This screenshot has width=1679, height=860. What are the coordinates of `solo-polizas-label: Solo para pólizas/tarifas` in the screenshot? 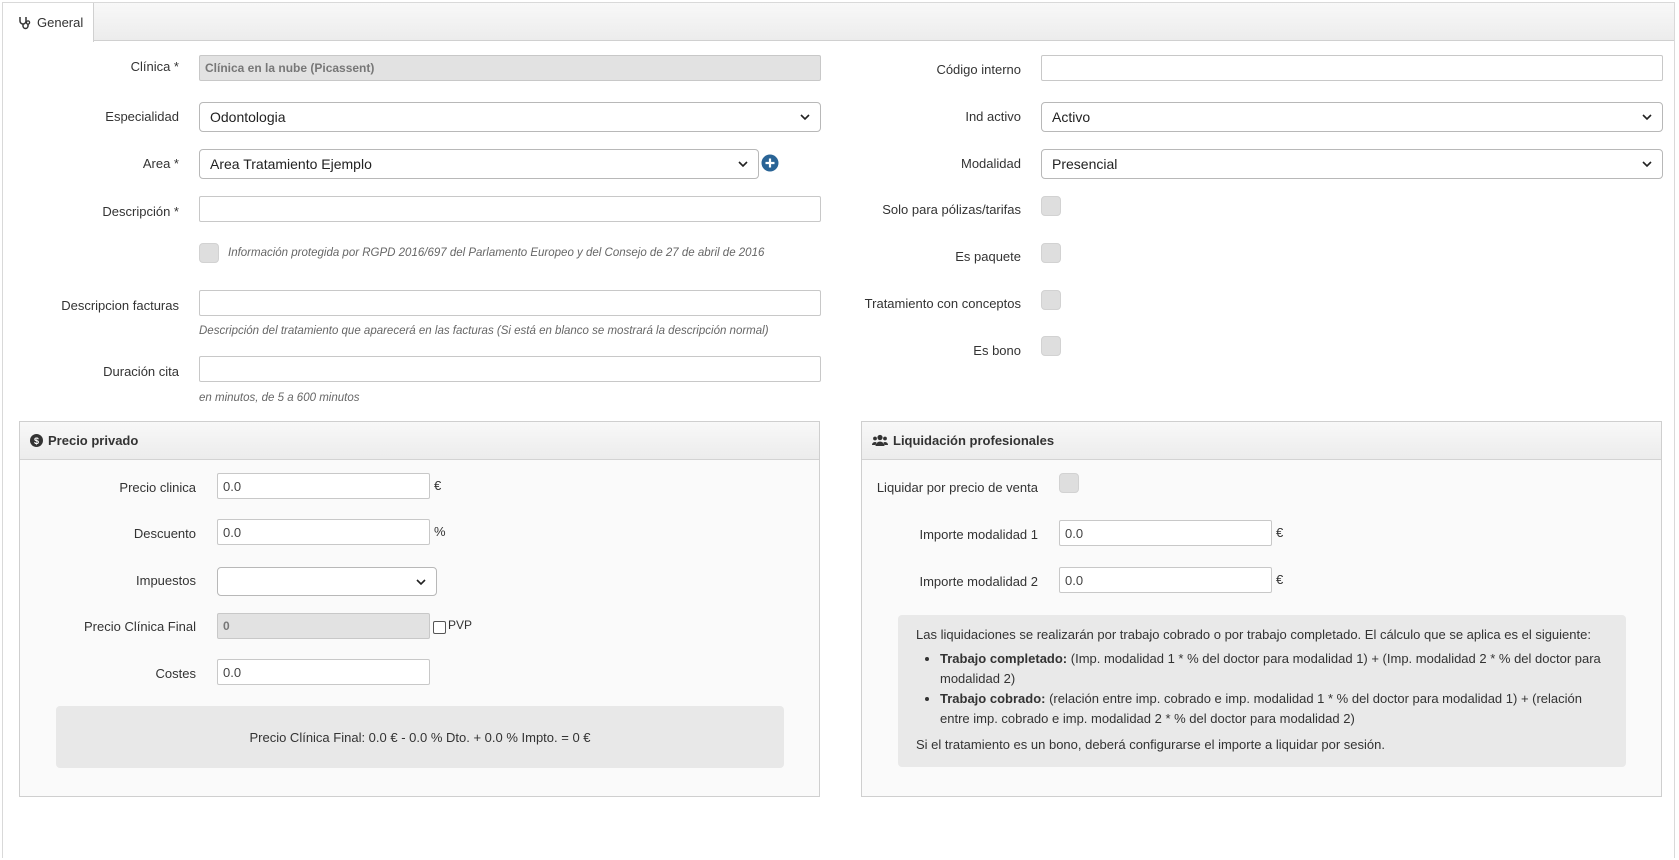 It's located at (951, 209).